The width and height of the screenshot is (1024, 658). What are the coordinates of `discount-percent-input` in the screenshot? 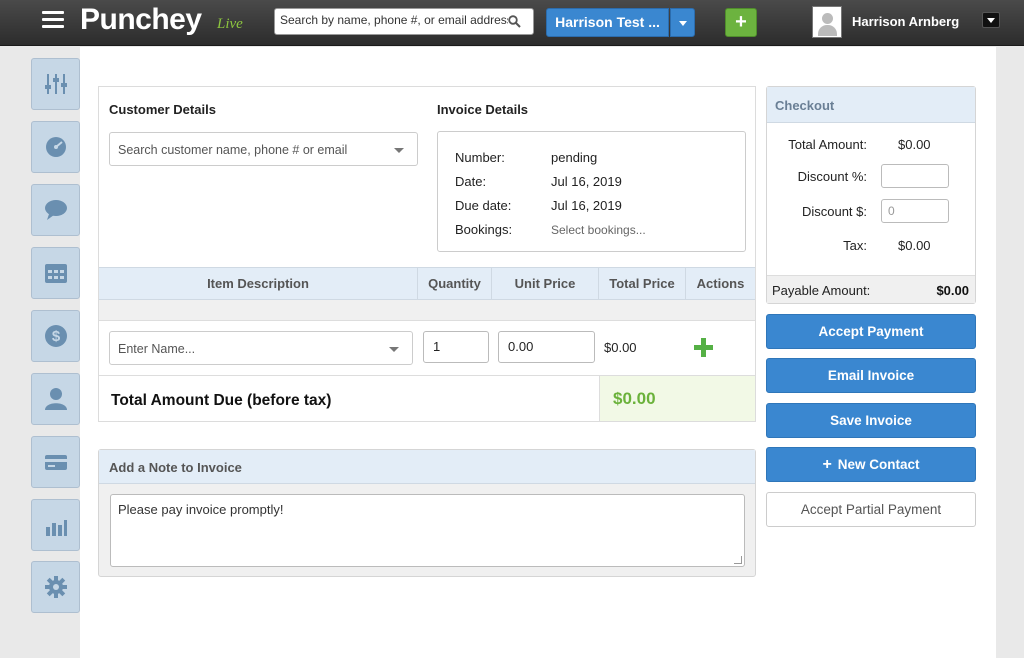 It's located at (915, 176).